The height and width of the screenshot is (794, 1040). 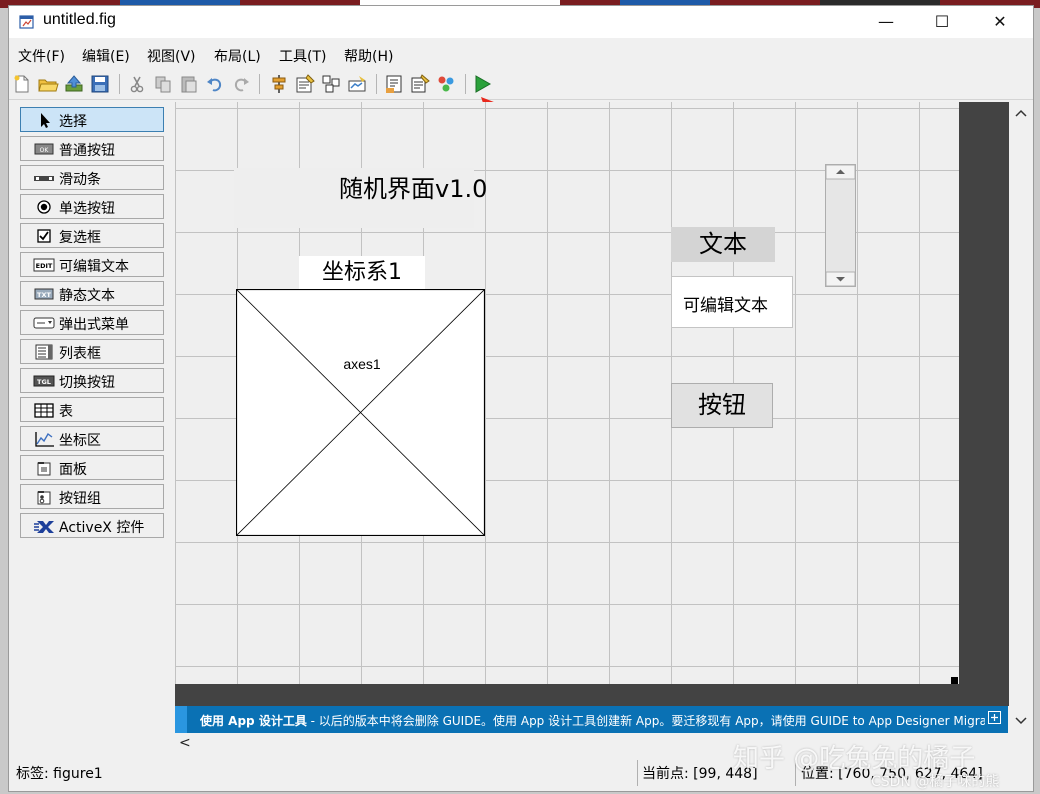 I want to click on edit-text-component: 可编辑文本, so click(x=732, y=302).